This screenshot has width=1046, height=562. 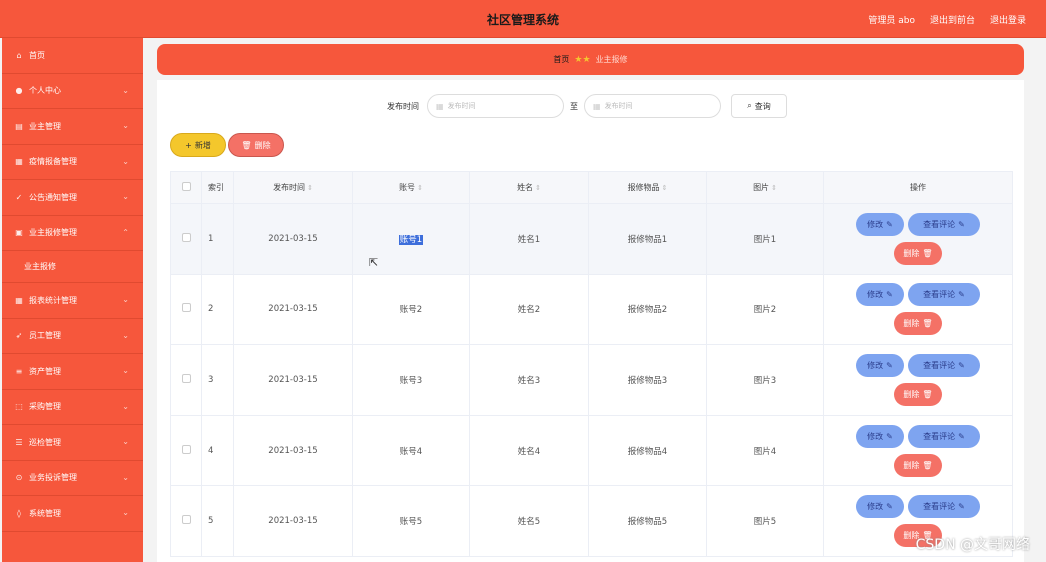 I want to click on sidebar-item-label: 首页, so click(x=37, y=55).